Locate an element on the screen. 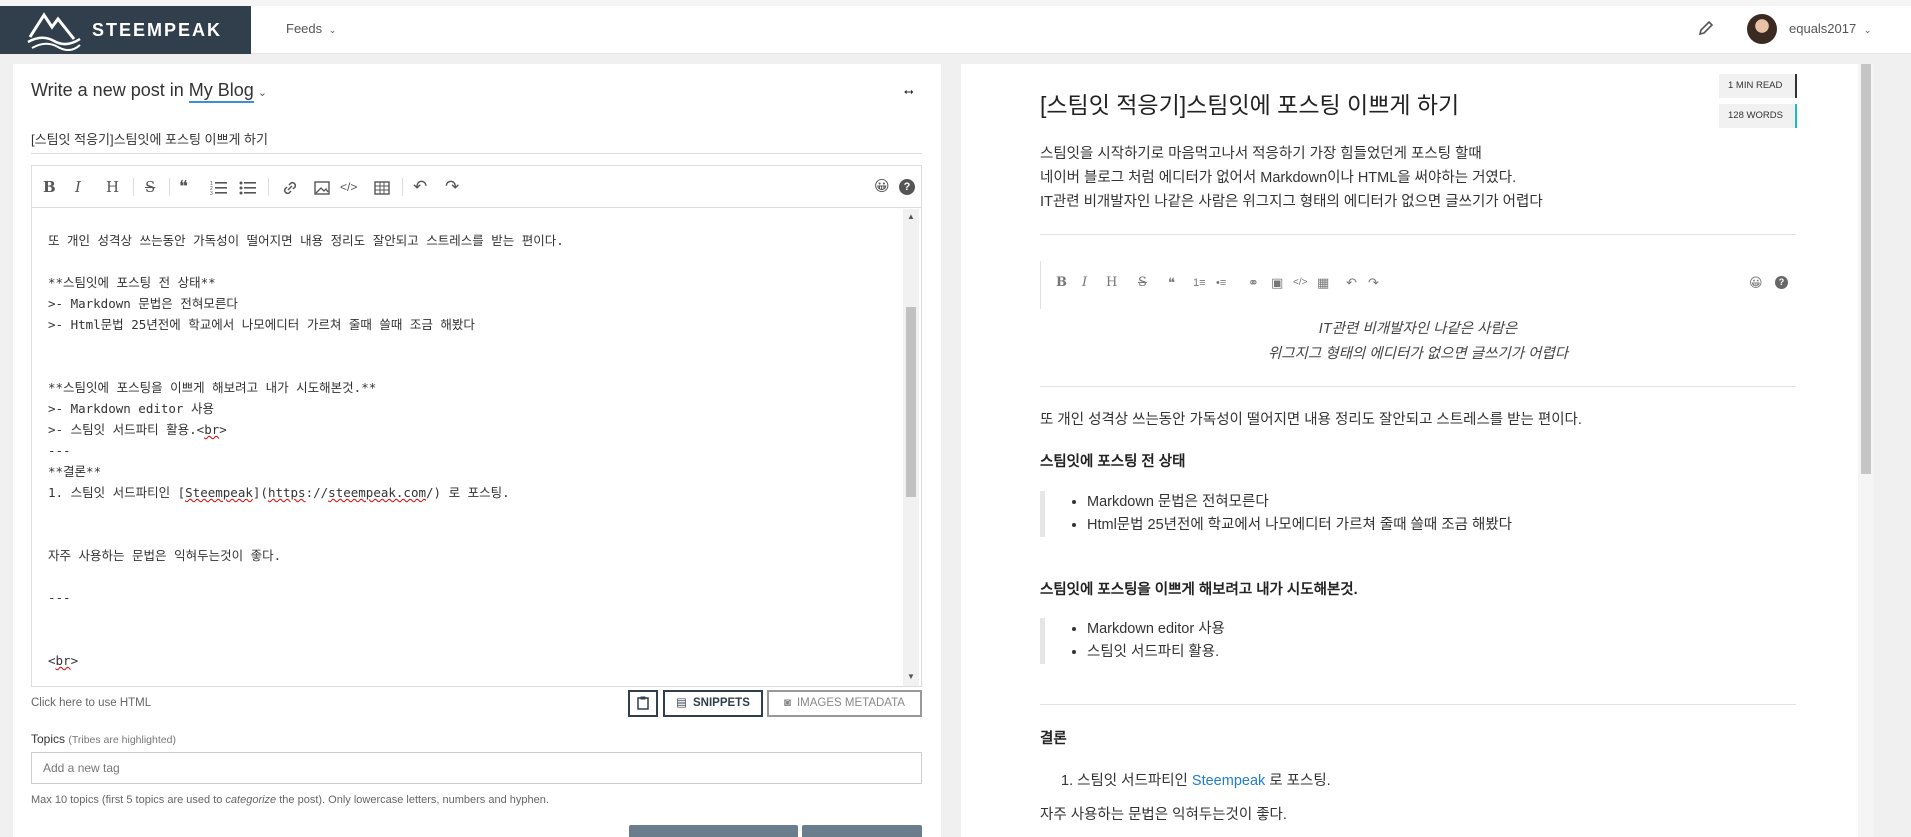 The height and width of the screenshot is (837, 1911). code-line: <br> is located at coordinates (63, 660).